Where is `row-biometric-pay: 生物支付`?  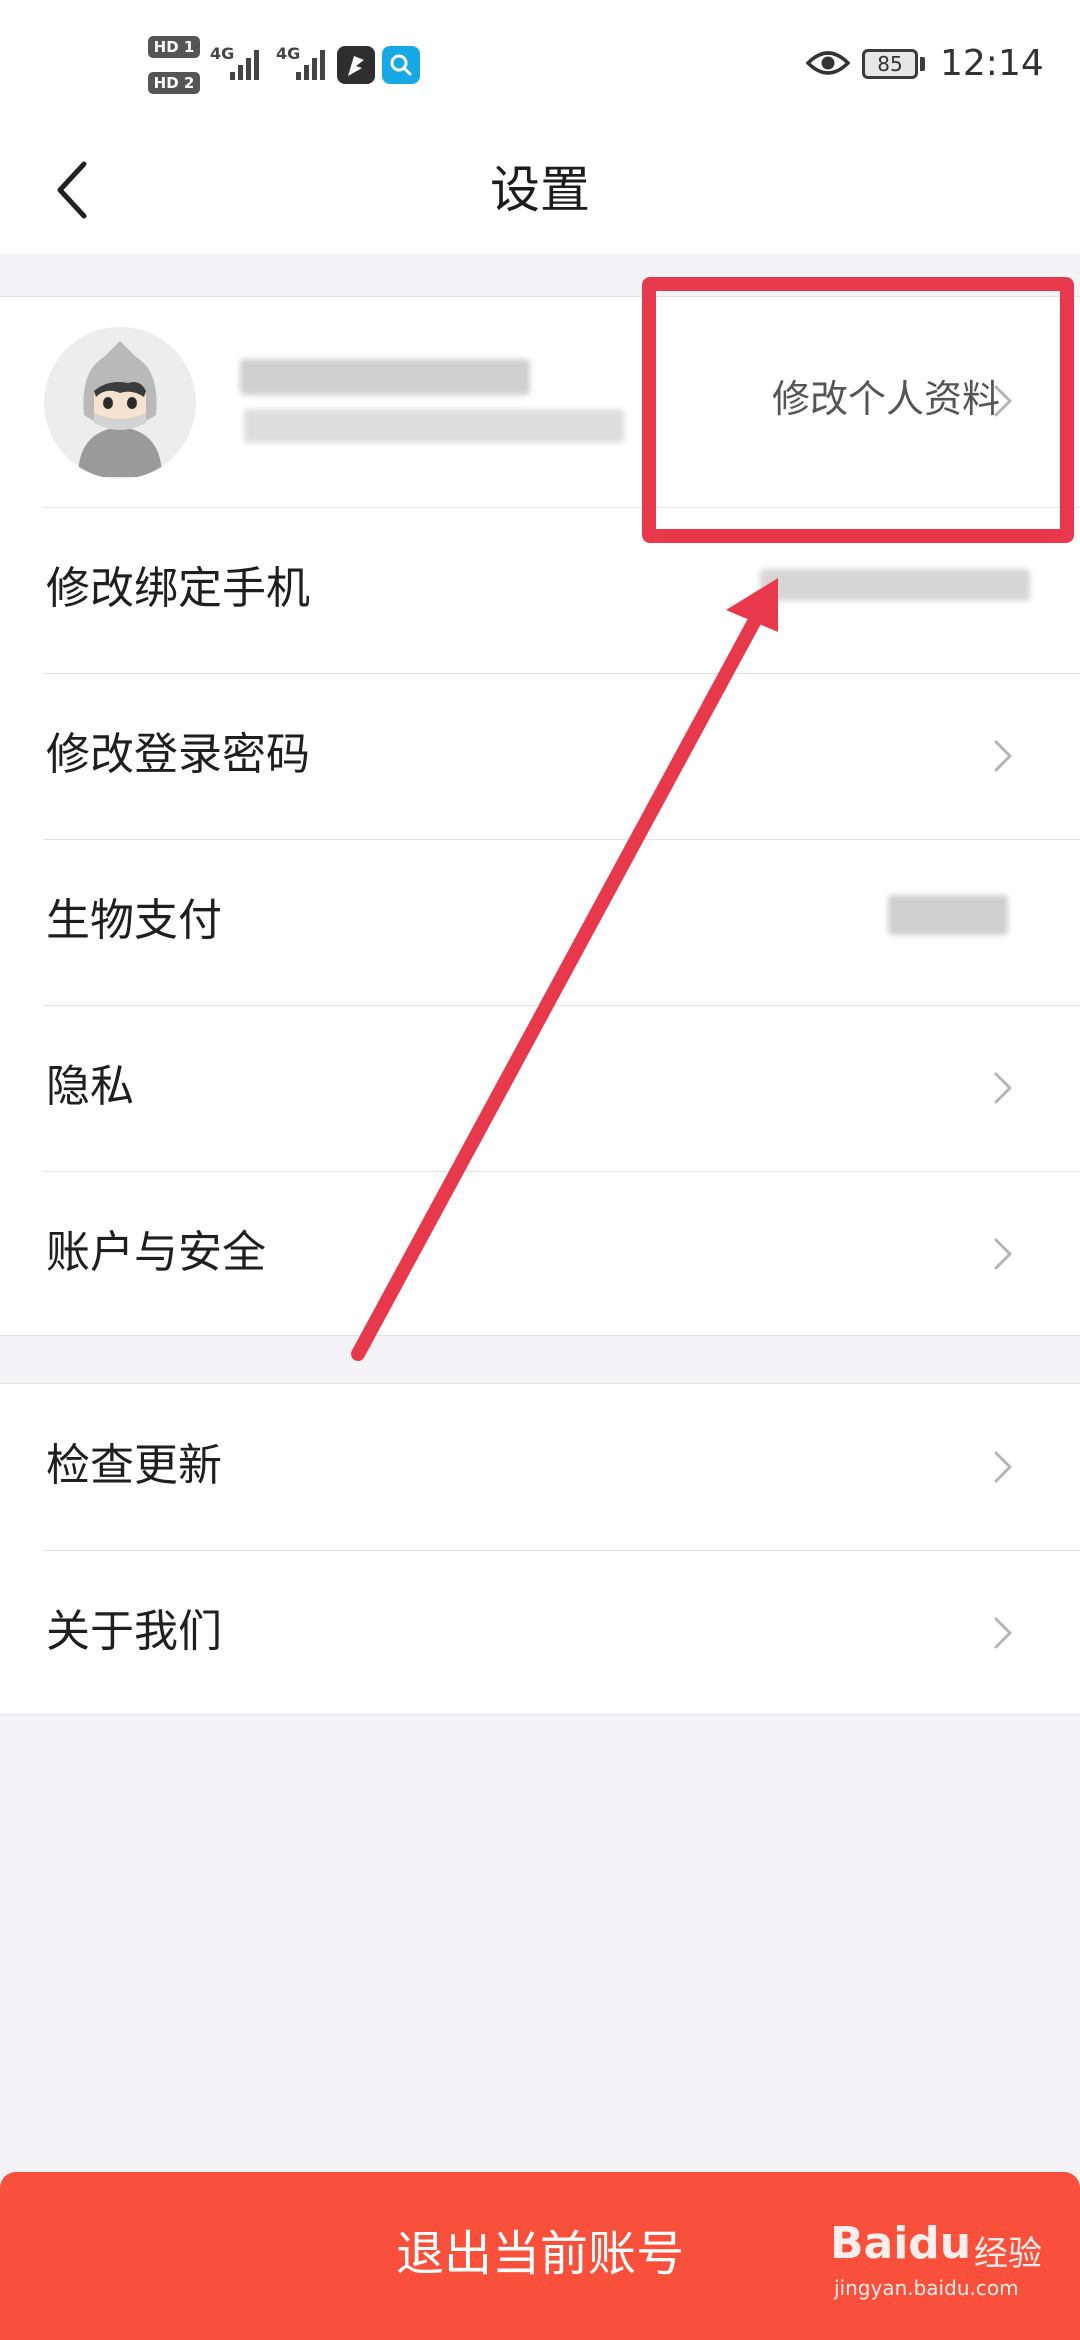 row-biometric-pay: 生物支付 is located at coordinates (540, 922).